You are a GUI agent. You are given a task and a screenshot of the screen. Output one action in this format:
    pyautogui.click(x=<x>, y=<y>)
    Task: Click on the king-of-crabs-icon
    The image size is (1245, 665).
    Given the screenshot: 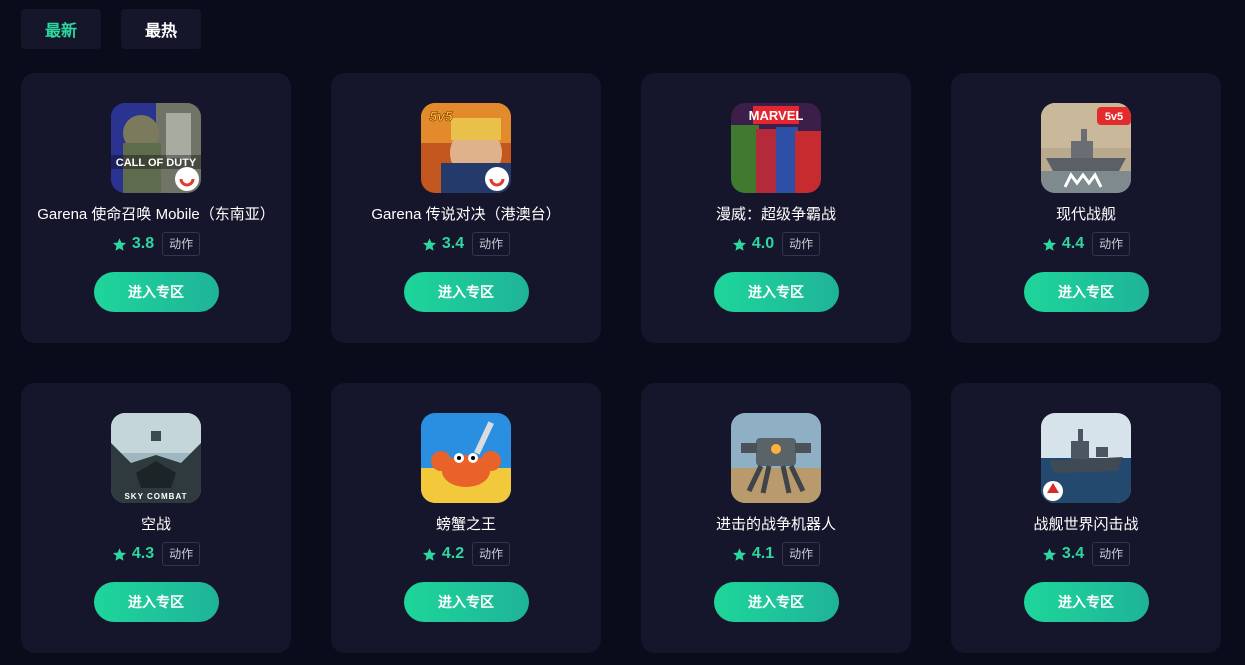 What is the action you would take?
    pyautogui.click(x=466, y=458)
    